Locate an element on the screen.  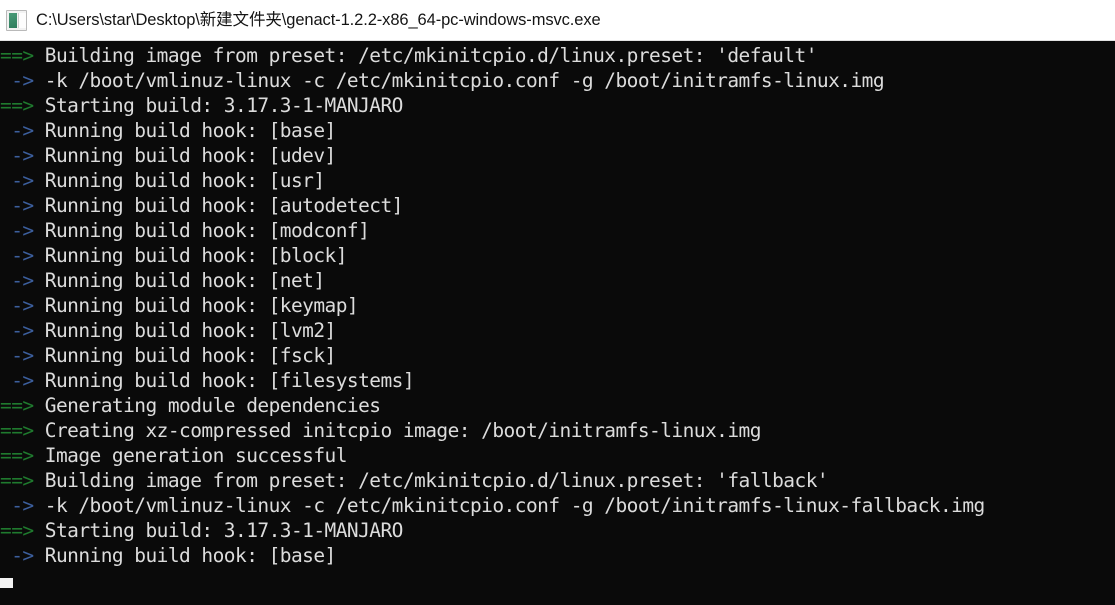
terminal-line: ==> Image generation successful is located at coordinates (557, 455).